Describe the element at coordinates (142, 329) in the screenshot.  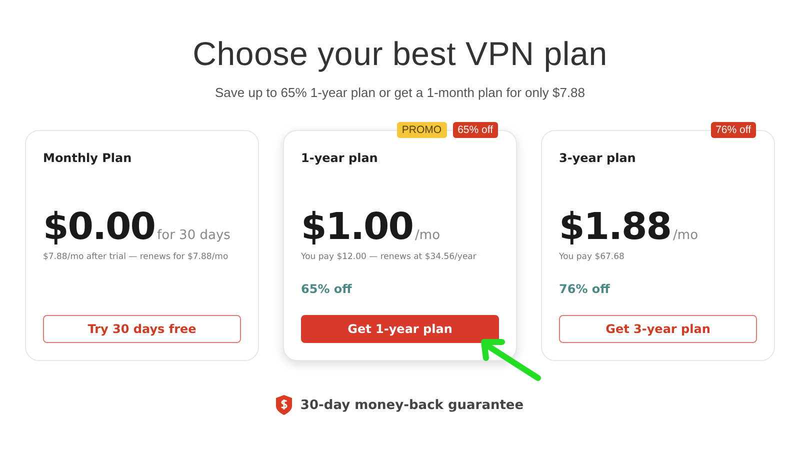
I see `plan-button: Try 30 days free` at that location.